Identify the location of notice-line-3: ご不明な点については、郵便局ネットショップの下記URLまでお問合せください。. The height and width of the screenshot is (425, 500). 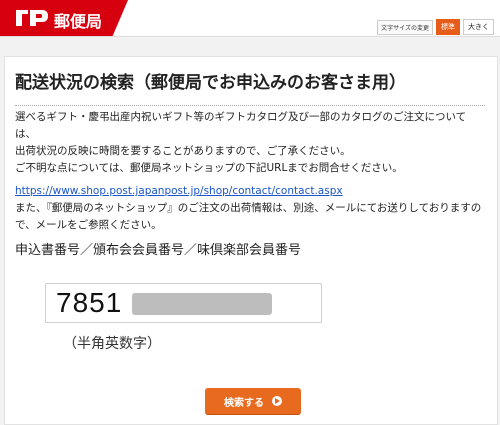
(209, 168).